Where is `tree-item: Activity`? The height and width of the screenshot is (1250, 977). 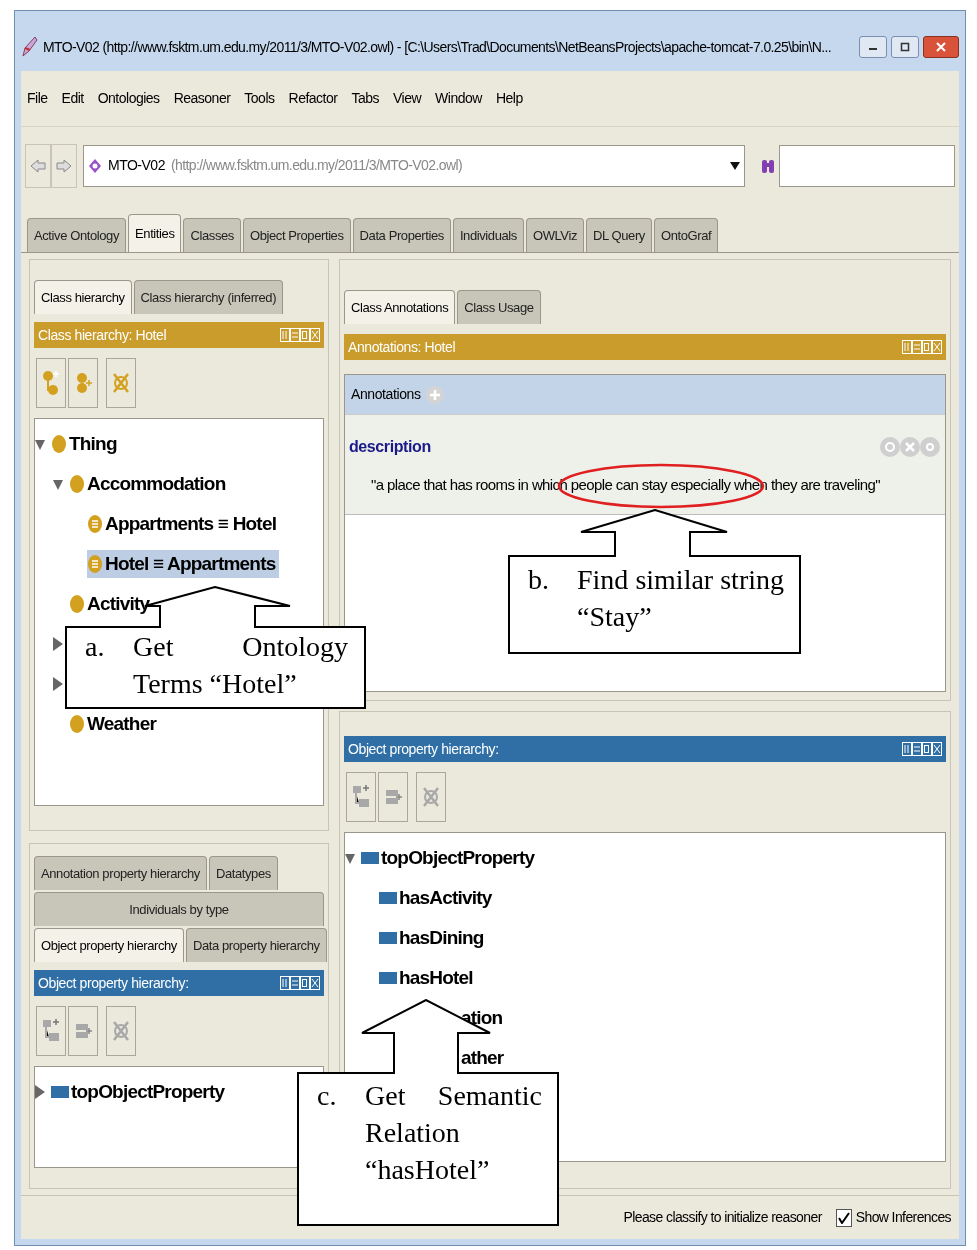 tree-item: Activity is located at coordinates (111, 604).